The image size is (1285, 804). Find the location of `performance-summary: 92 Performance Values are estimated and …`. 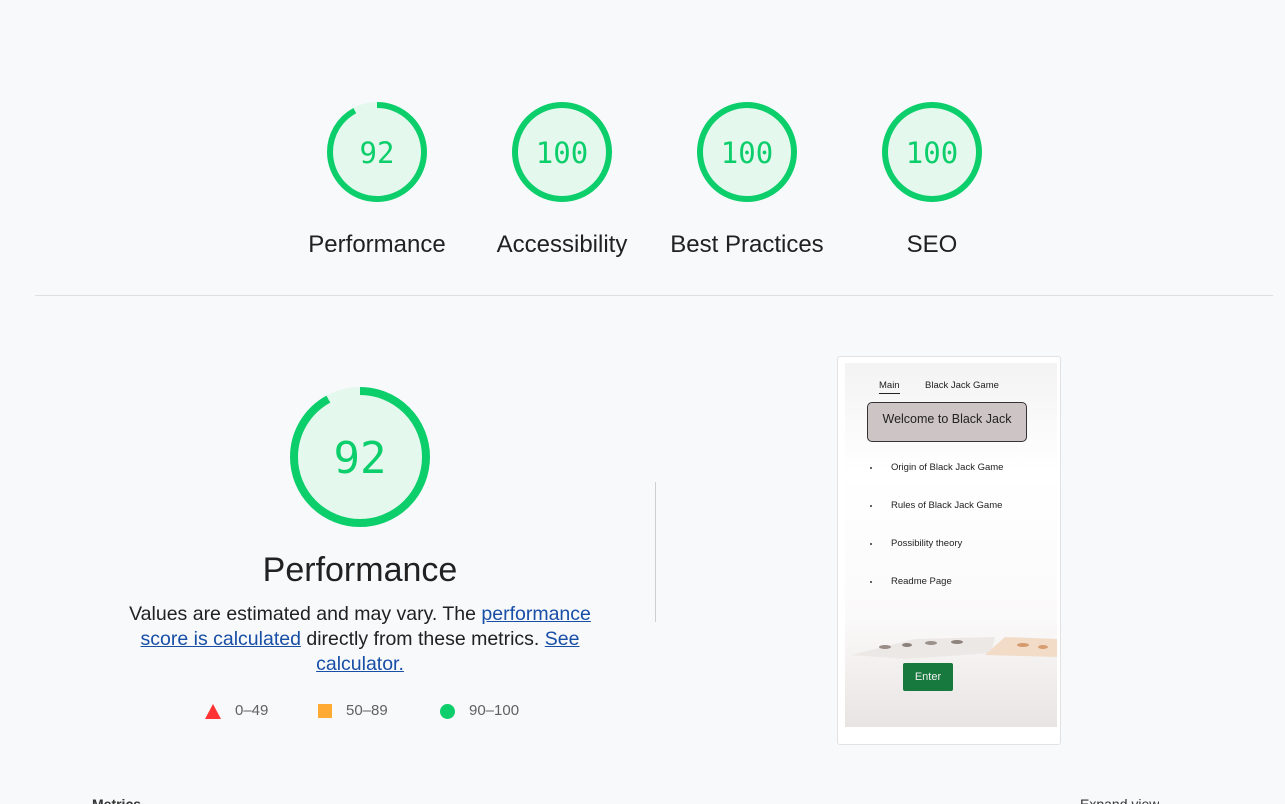

performance-summary: 92 Performance Values are estimated and … is located at coordinates (360, 530).